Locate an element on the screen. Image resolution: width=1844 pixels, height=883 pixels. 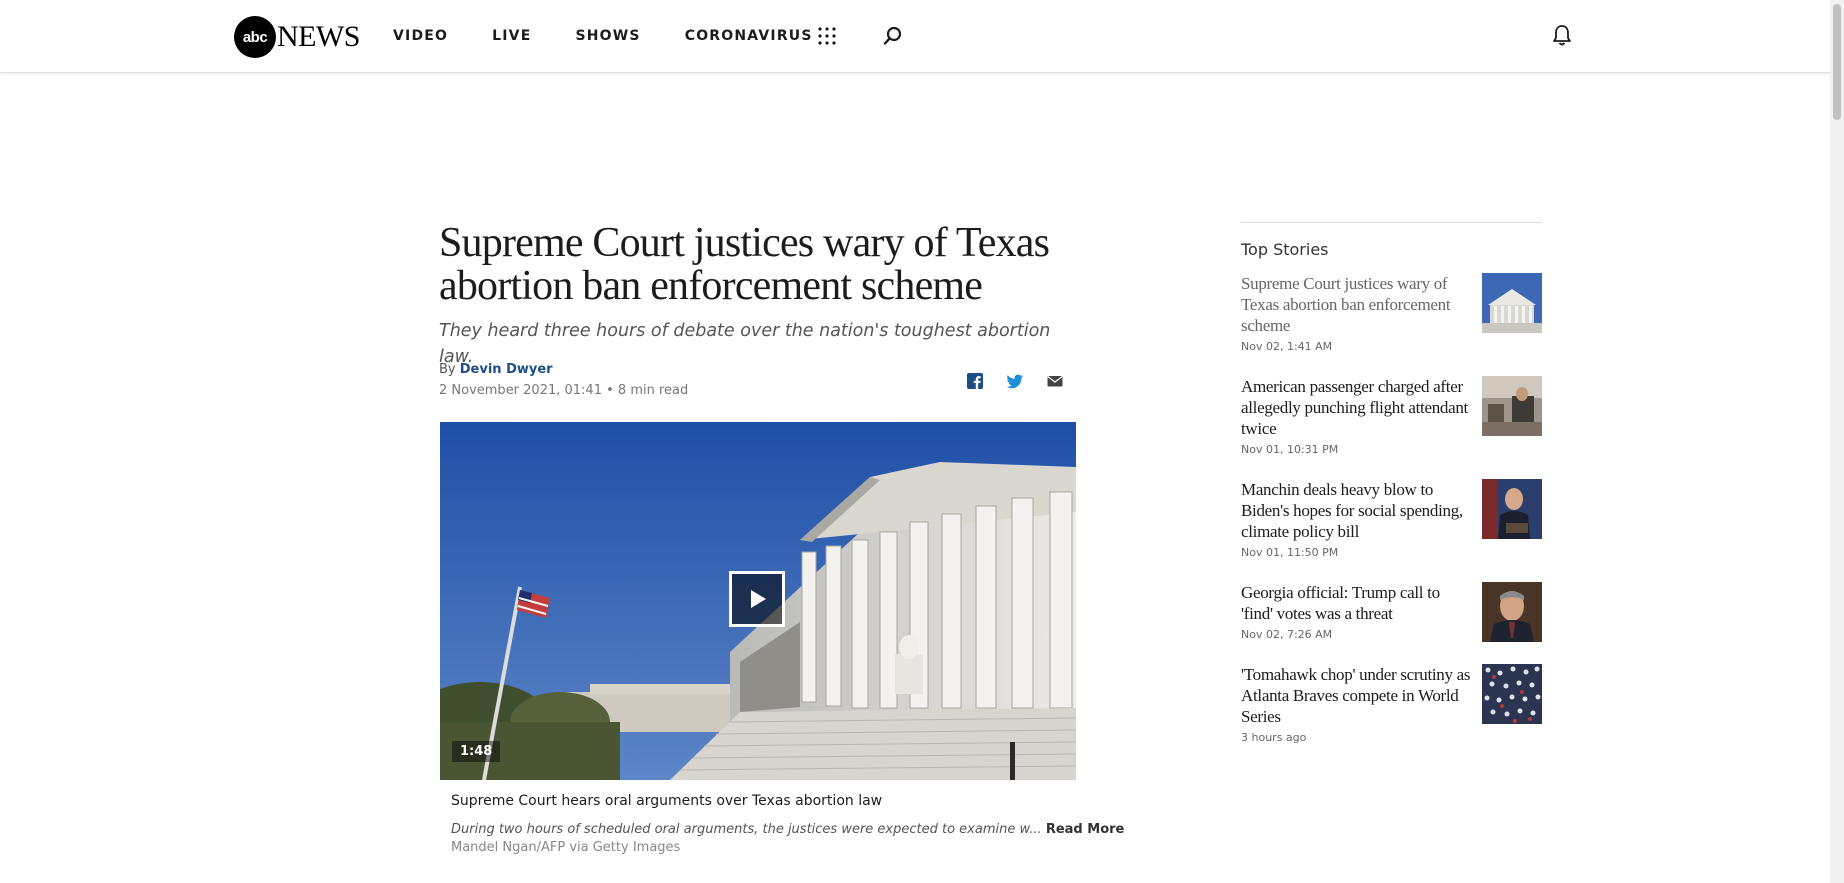
byline: By Devin Dwyer is located at coordinates (496, 369).